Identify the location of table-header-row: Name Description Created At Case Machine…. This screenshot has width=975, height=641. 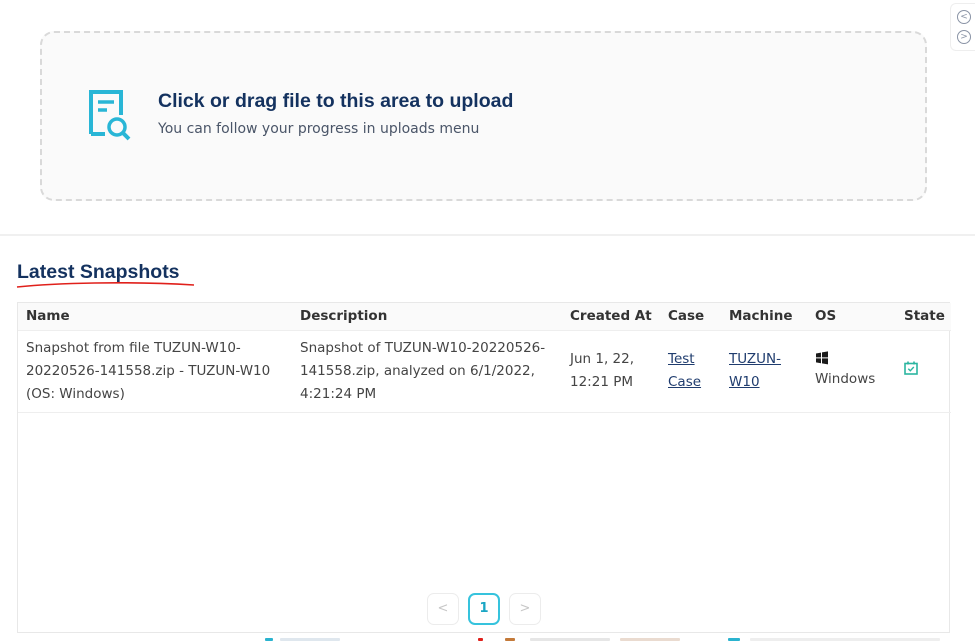
(484, 317).